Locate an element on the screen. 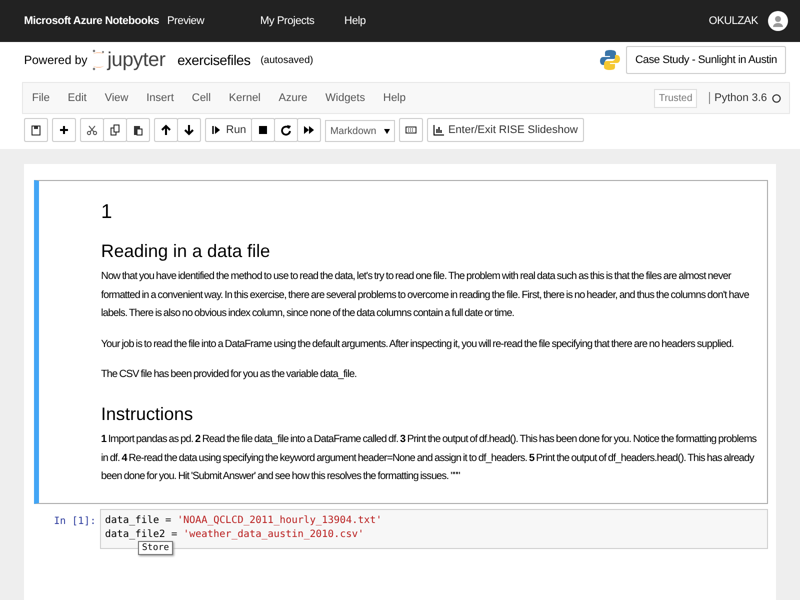 The width and height of the screenshot is (800, 600). keyboard-button is located at coordinates (411, 130).